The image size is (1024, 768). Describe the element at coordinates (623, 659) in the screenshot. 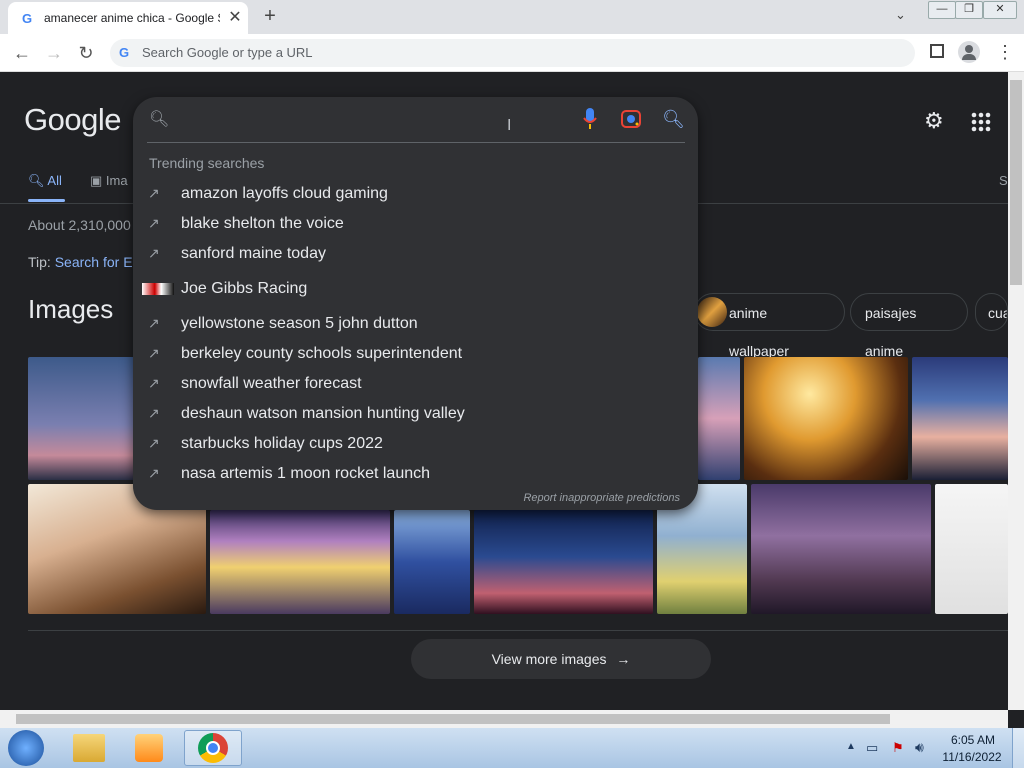

I see `arrow-right-icon: →` at that location.